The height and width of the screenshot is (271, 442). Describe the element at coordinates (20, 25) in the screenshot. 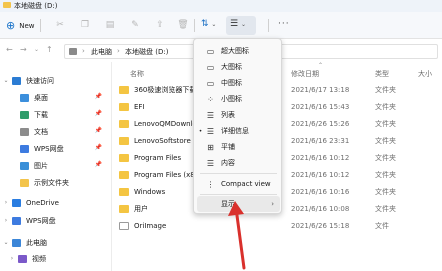

I see `new-button: ⊕ New` at that location.